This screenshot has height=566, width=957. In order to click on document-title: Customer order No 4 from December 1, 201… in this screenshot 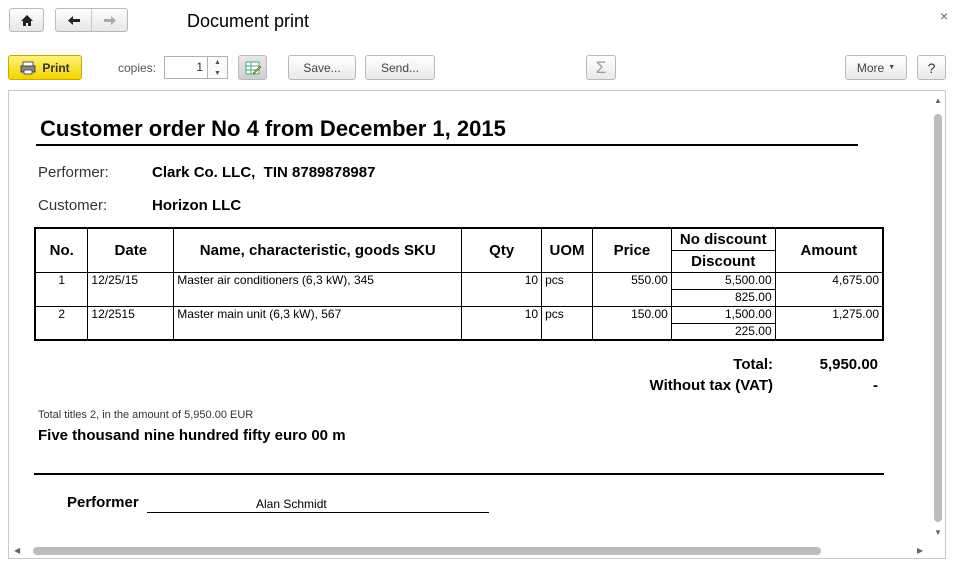, I will do `click(273, 128)`.